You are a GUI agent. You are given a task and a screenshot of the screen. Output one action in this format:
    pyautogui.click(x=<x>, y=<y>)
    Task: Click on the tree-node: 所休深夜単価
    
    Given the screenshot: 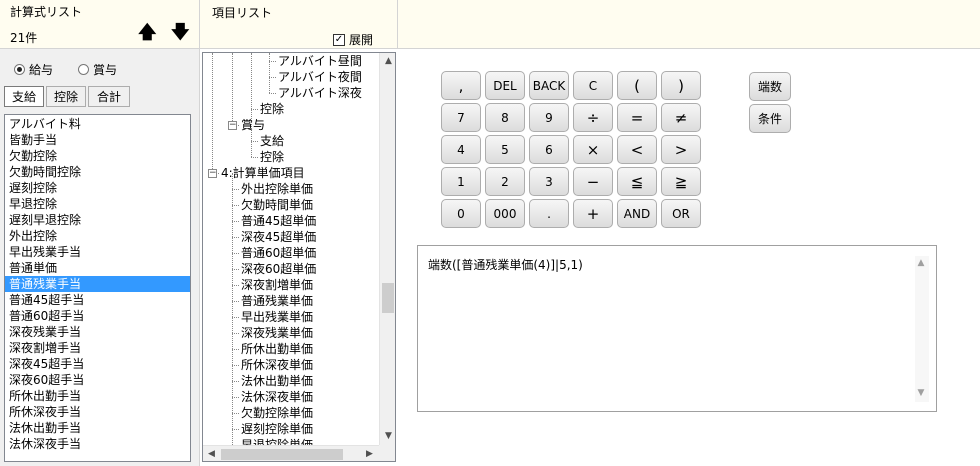 What is the action you would take?
    pyautogui.click(x=277, y=365)
    